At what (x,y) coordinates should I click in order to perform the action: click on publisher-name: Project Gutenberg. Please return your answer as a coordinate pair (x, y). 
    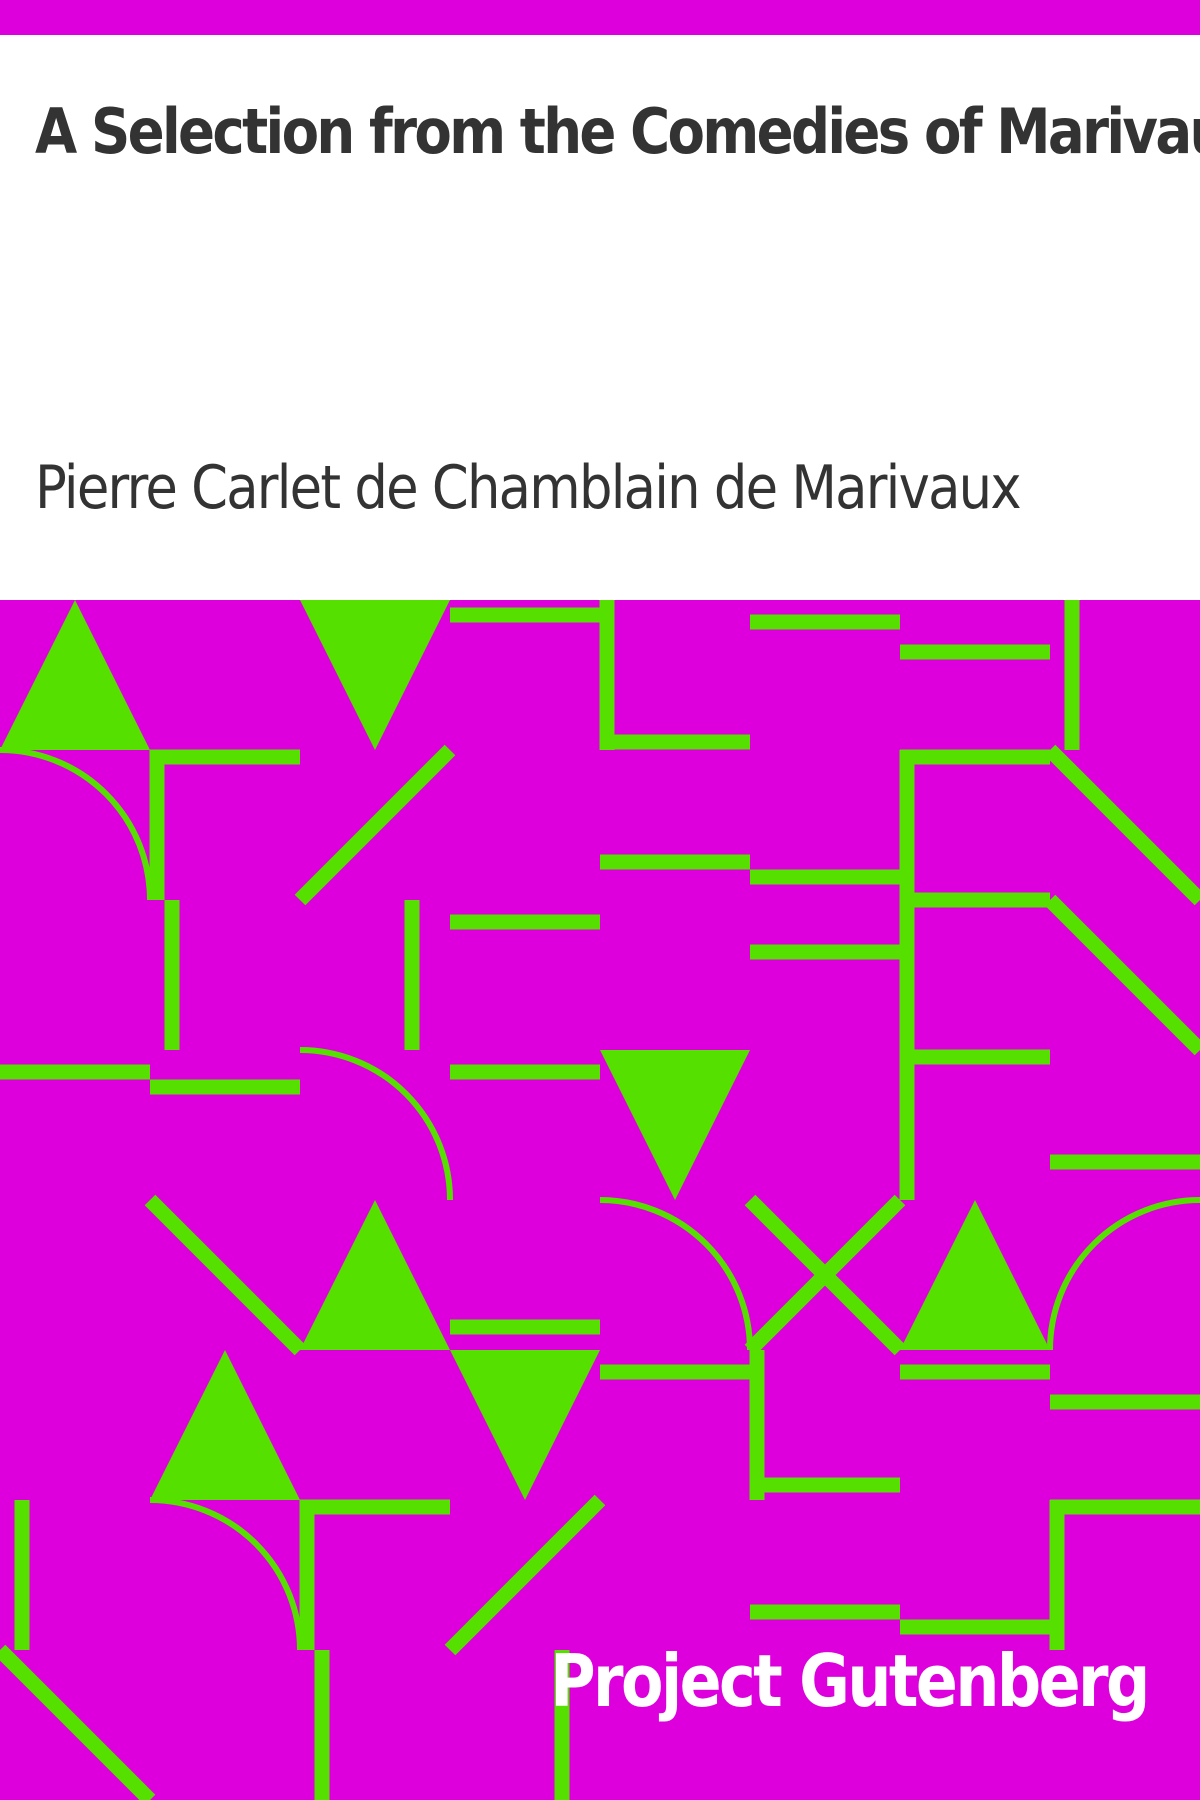
    Looking at the image, I should click on (850, 1681).